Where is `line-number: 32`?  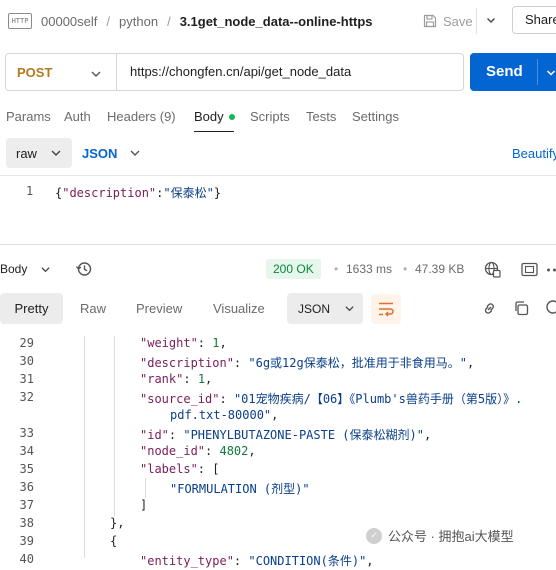
line-number: 32 is located at coordinates (26, 397).